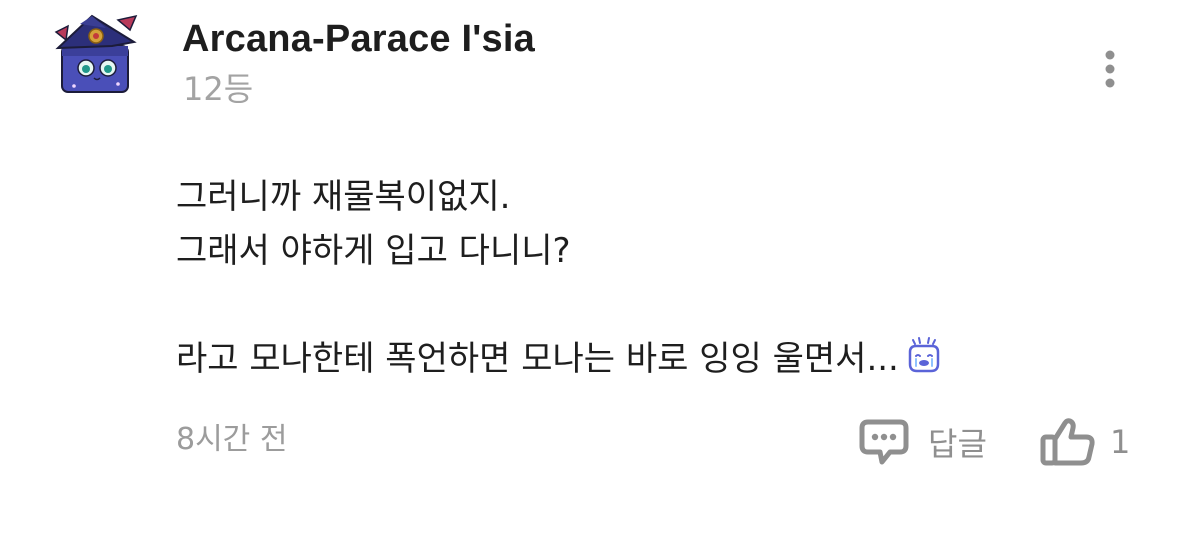 This screenshot has width=1179, height=552. What do you see at coordinates (218, 89) in the screenshot?
I see `author-rank: 12등` at bounding box center [218, 89].